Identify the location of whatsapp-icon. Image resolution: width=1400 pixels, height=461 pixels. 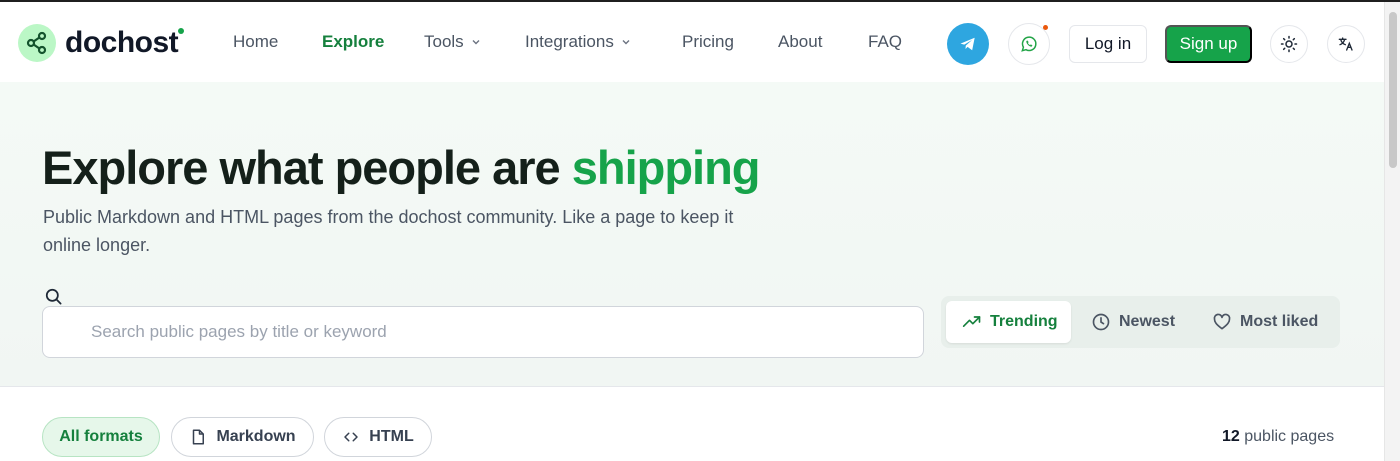
(1029, 44).